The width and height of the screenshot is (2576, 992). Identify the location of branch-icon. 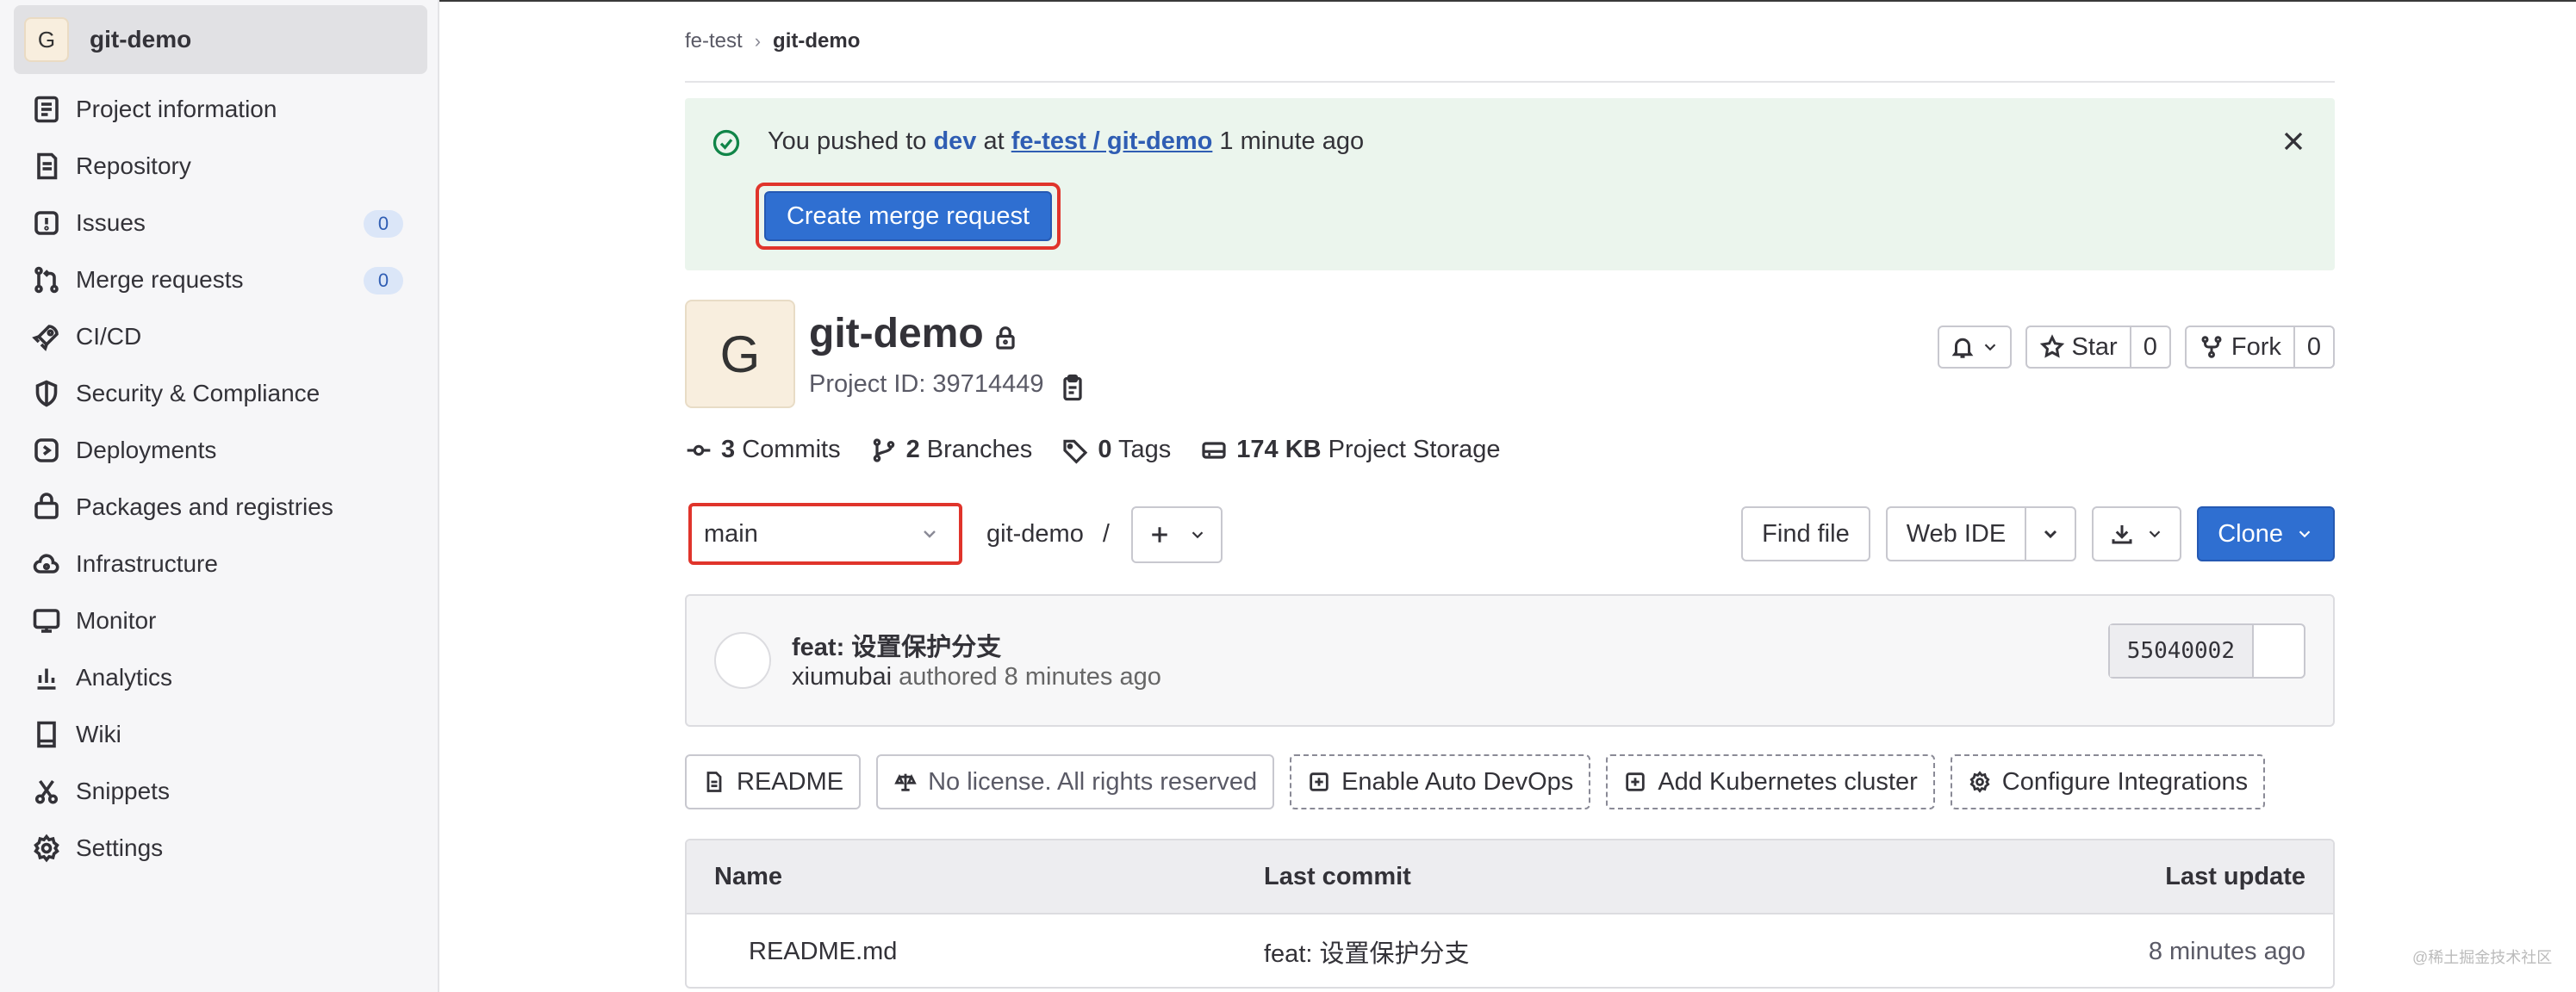
(884, 449).